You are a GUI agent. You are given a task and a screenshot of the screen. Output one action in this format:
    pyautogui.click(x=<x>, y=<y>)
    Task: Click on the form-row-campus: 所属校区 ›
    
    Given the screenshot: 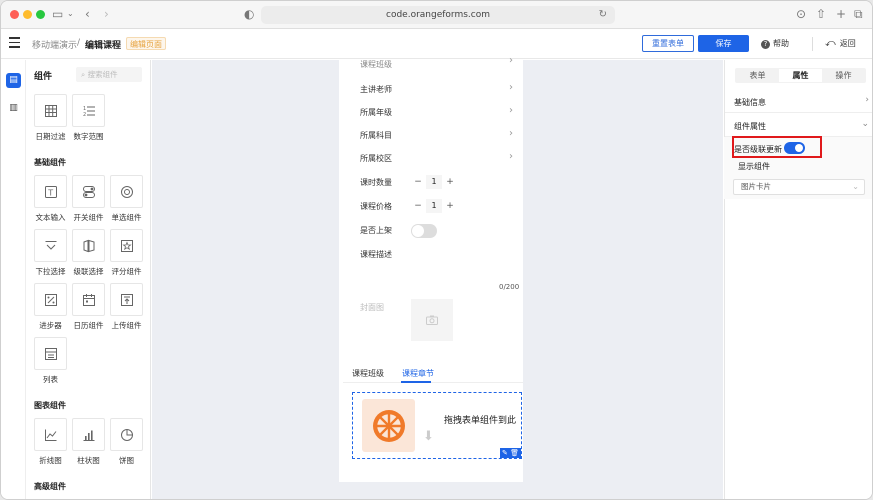 What is the action you would take?
    pyautogui.click(x=431, y=158)
    